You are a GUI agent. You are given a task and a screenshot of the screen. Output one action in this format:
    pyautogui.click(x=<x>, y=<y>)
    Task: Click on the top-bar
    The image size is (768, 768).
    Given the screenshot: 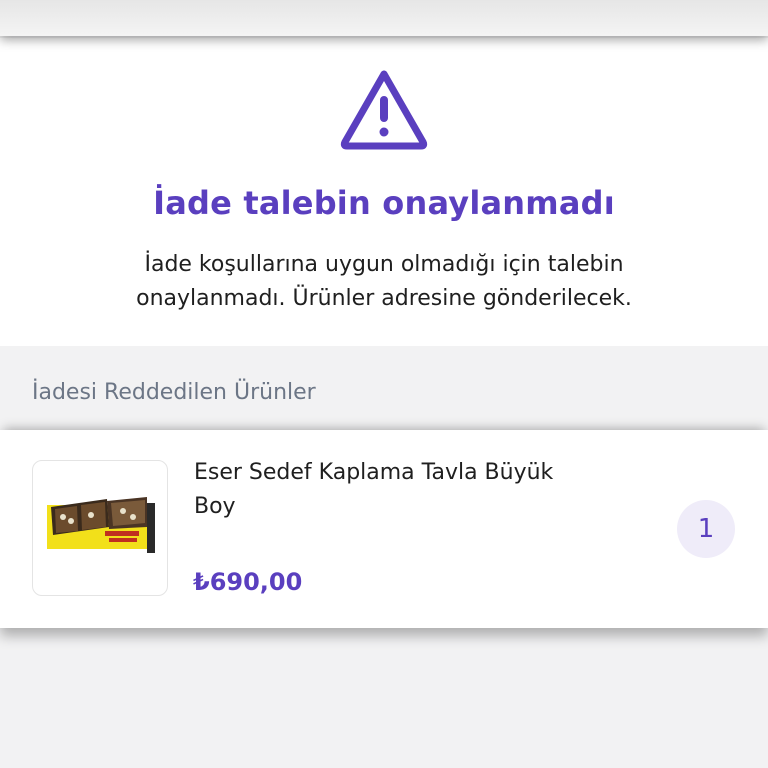 What is the action you would take?
    pyautogui.click(x=384, y=18)
    